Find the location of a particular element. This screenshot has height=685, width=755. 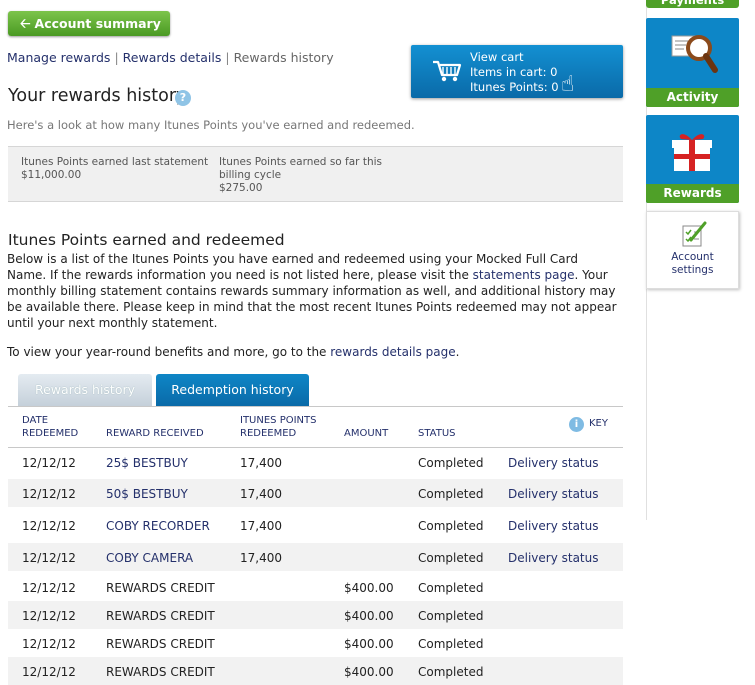

rewards-label: Rewards is located at coordinates (692, 193).